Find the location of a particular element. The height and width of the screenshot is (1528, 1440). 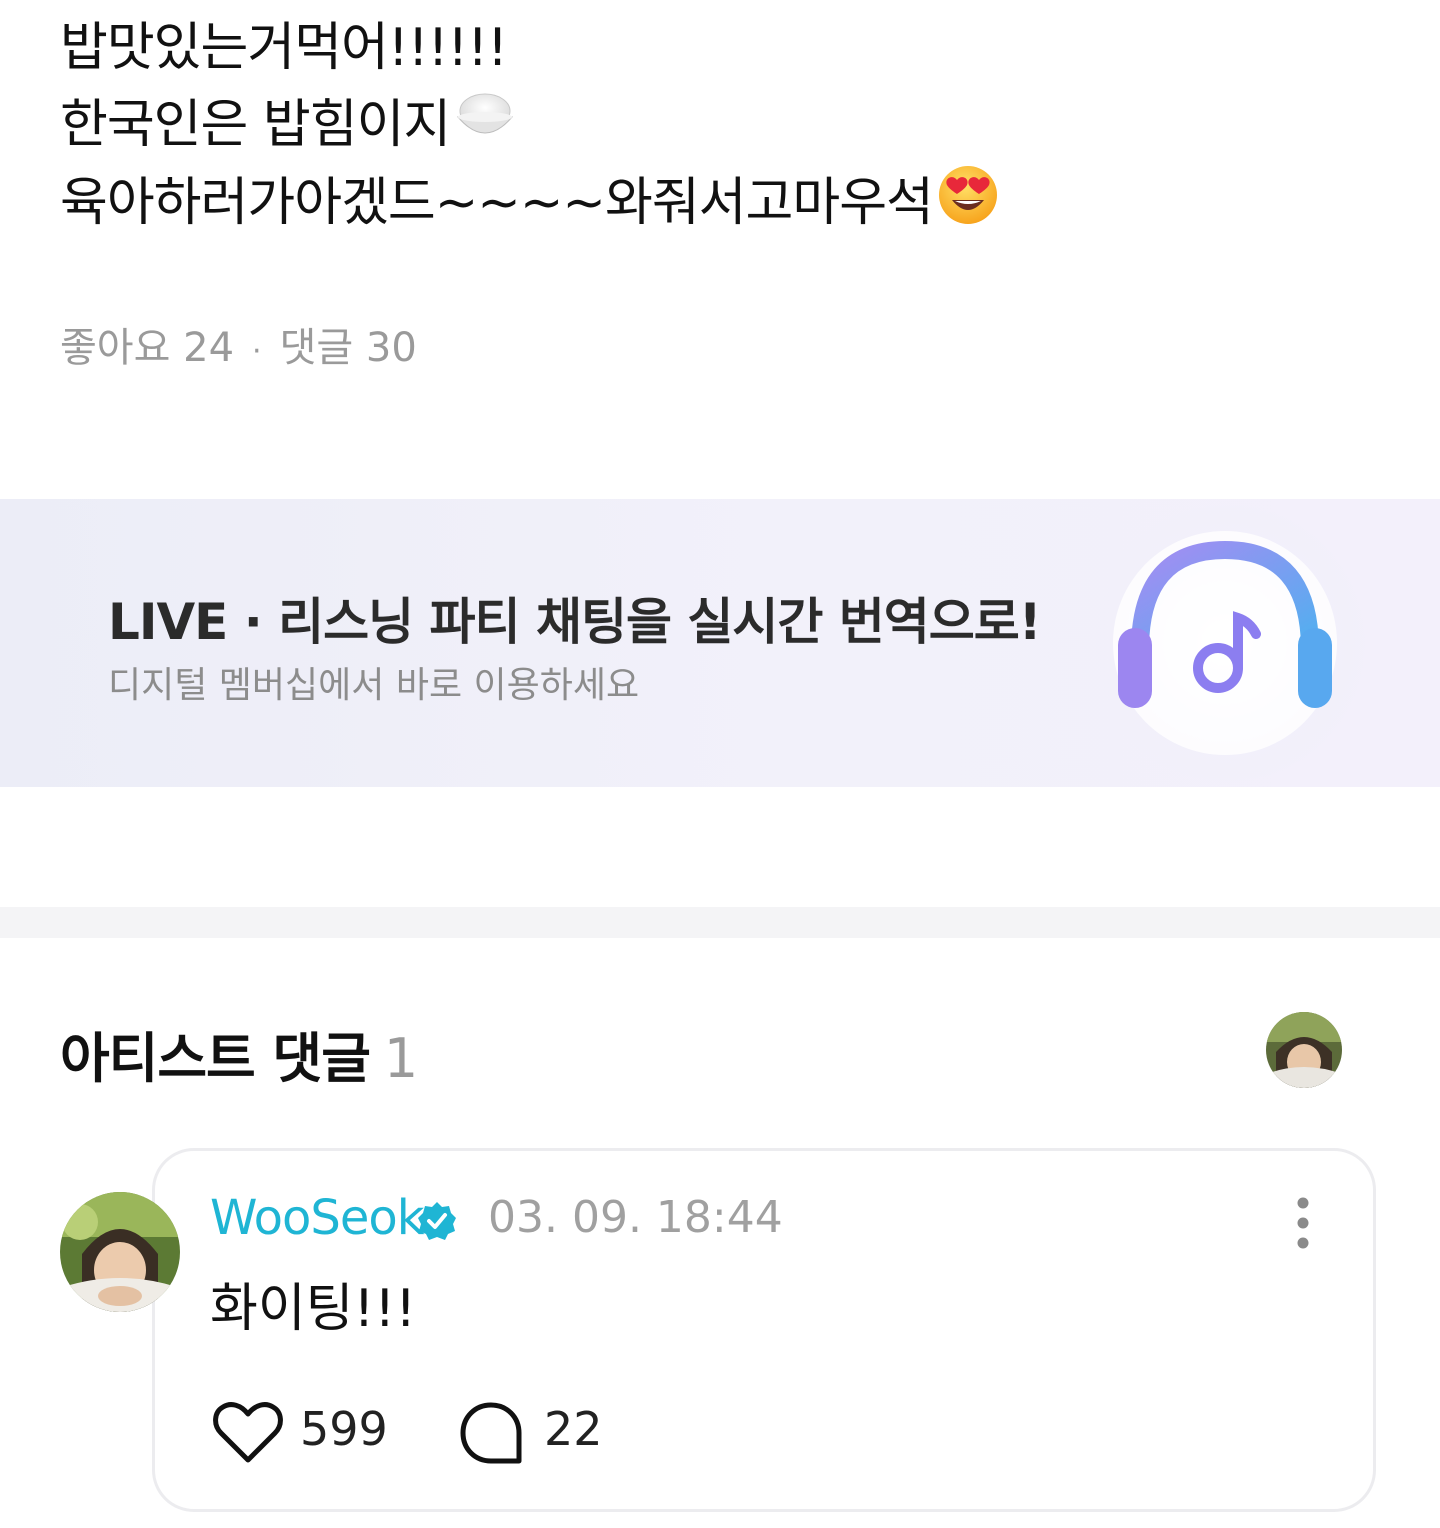

post-line-3: 육아하러가아겠드~~~~와줘서고마우석 is located at coordinates (720, 202).